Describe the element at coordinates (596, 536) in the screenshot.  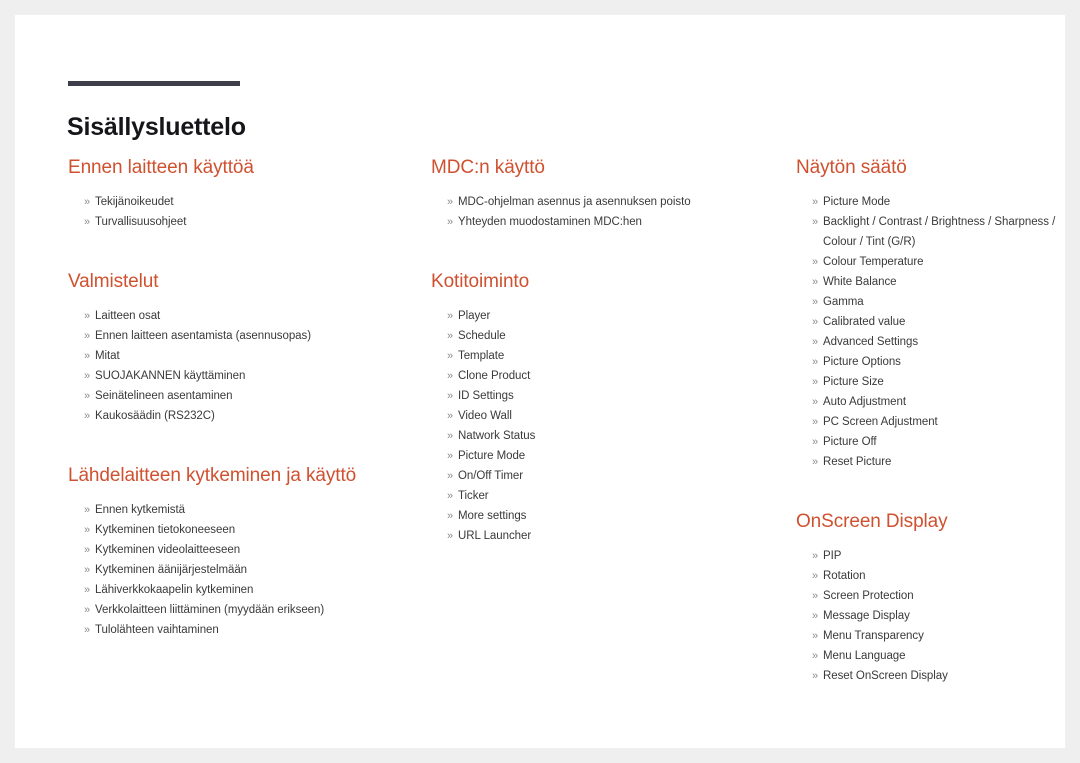
I see `toc-entry: » URL Launcher` at that location.